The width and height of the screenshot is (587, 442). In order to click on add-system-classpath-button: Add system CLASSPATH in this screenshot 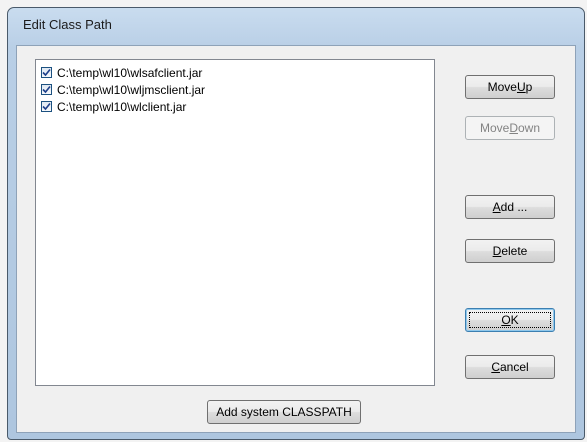, I will do `click(284, 412)`.